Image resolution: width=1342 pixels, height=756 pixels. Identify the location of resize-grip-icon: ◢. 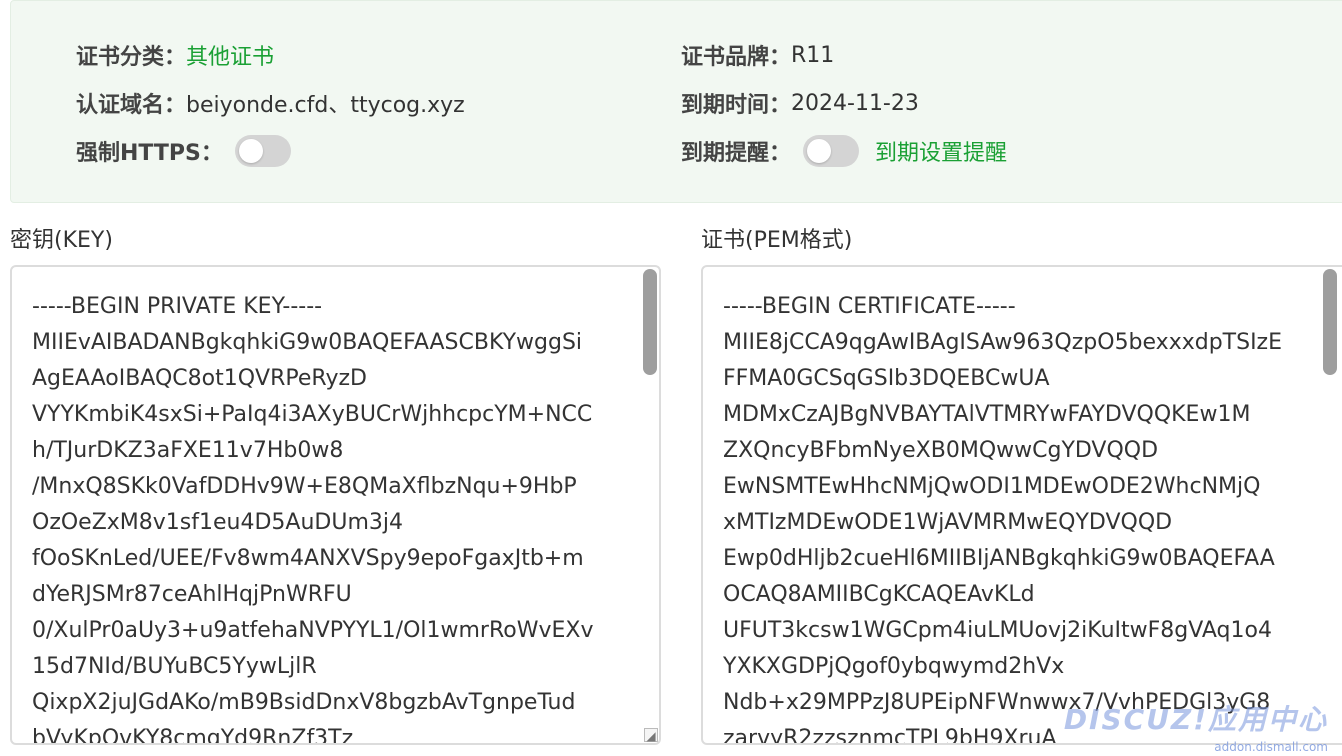
(651, 735).